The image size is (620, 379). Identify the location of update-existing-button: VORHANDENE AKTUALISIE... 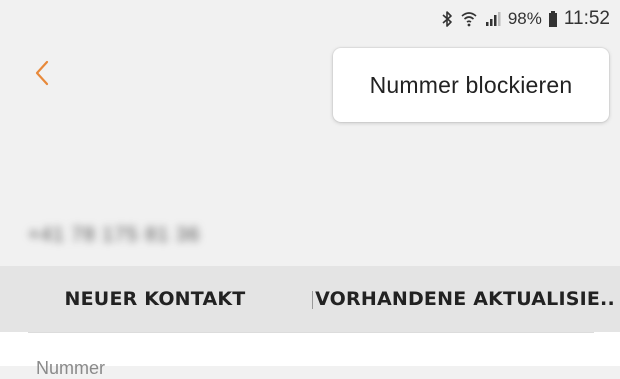
(465, 299).